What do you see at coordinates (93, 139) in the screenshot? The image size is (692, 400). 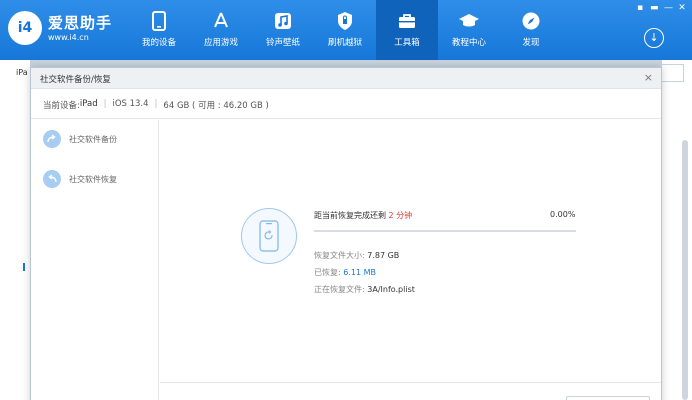 I see `sidebar-item-label: 社交软件备份` at bounding box center [93, 139].